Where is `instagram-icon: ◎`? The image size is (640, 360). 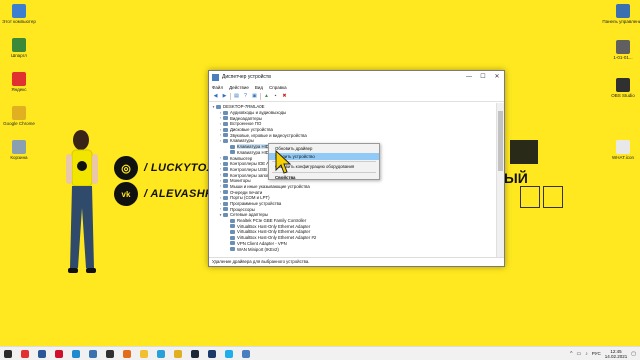 instagram-icon: ◎ is located at coordinates (126, 168).